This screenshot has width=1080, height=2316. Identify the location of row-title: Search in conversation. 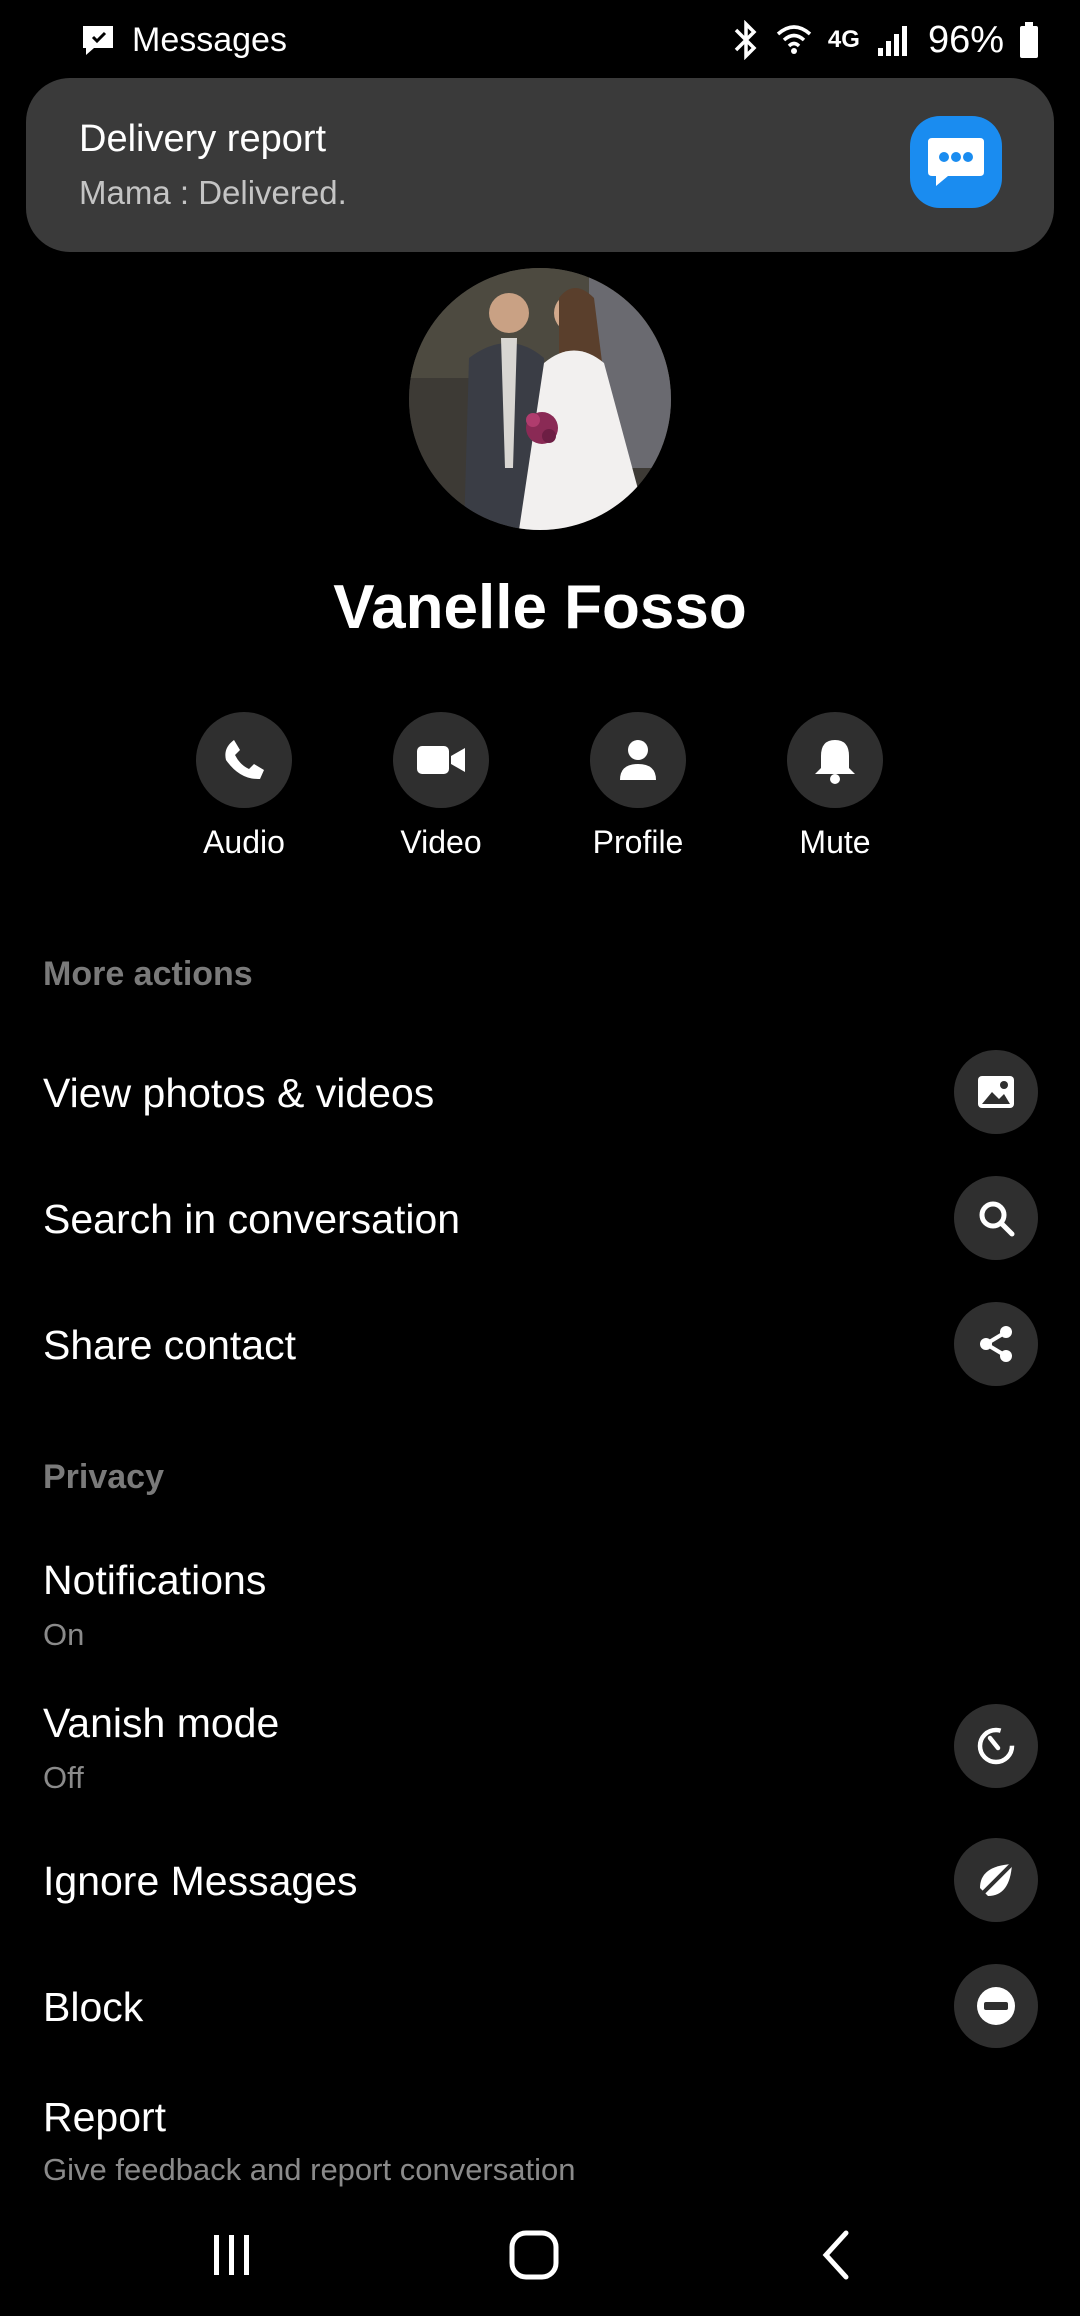
(252, 1219).